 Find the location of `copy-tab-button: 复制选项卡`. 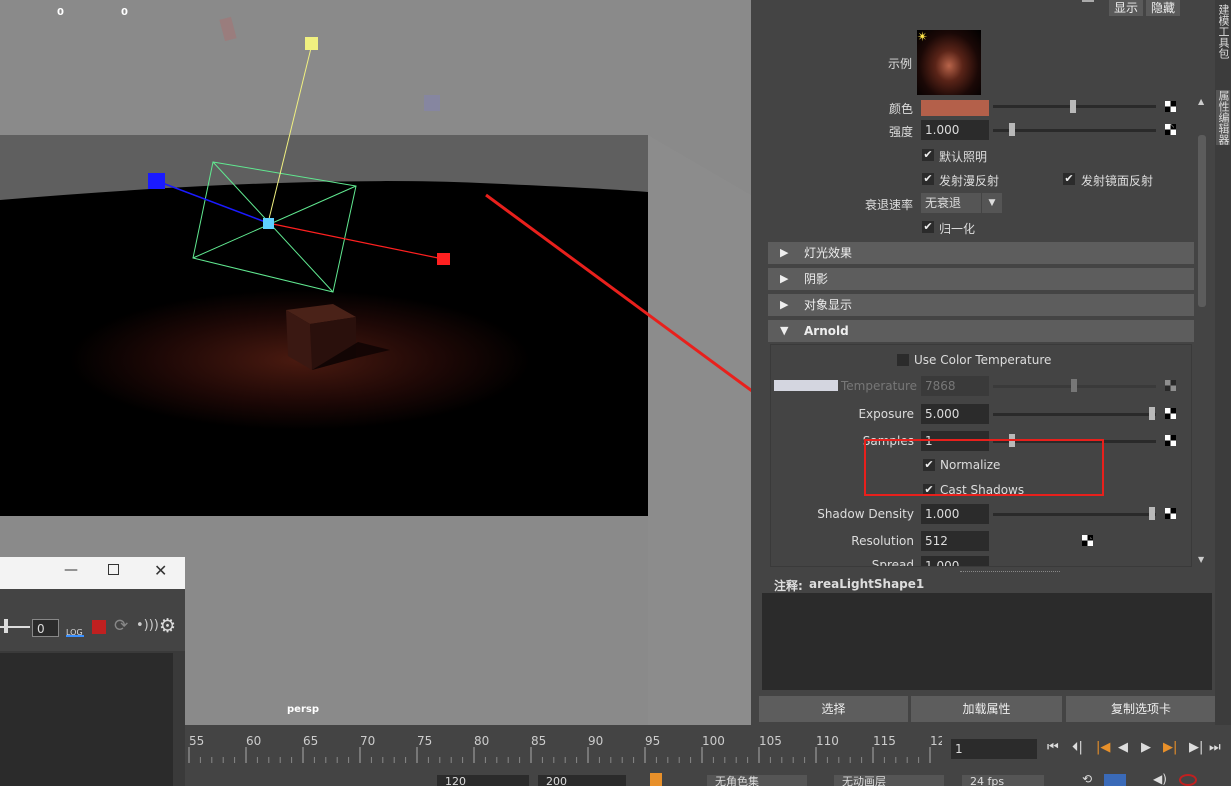

copy-tab-button: 复制选项卡 is located at coordinates (1141, 709).